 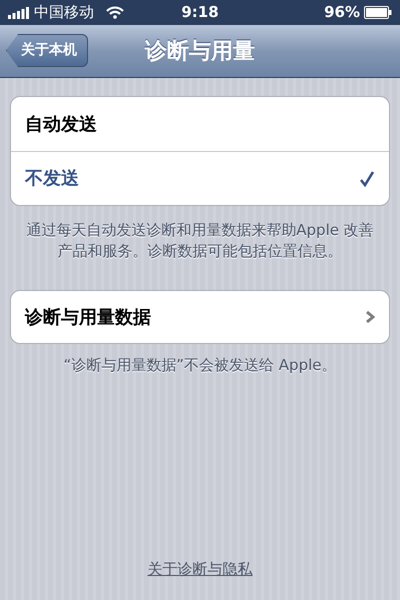 I want to click on wifi-icon, so click(x=115, y=12).